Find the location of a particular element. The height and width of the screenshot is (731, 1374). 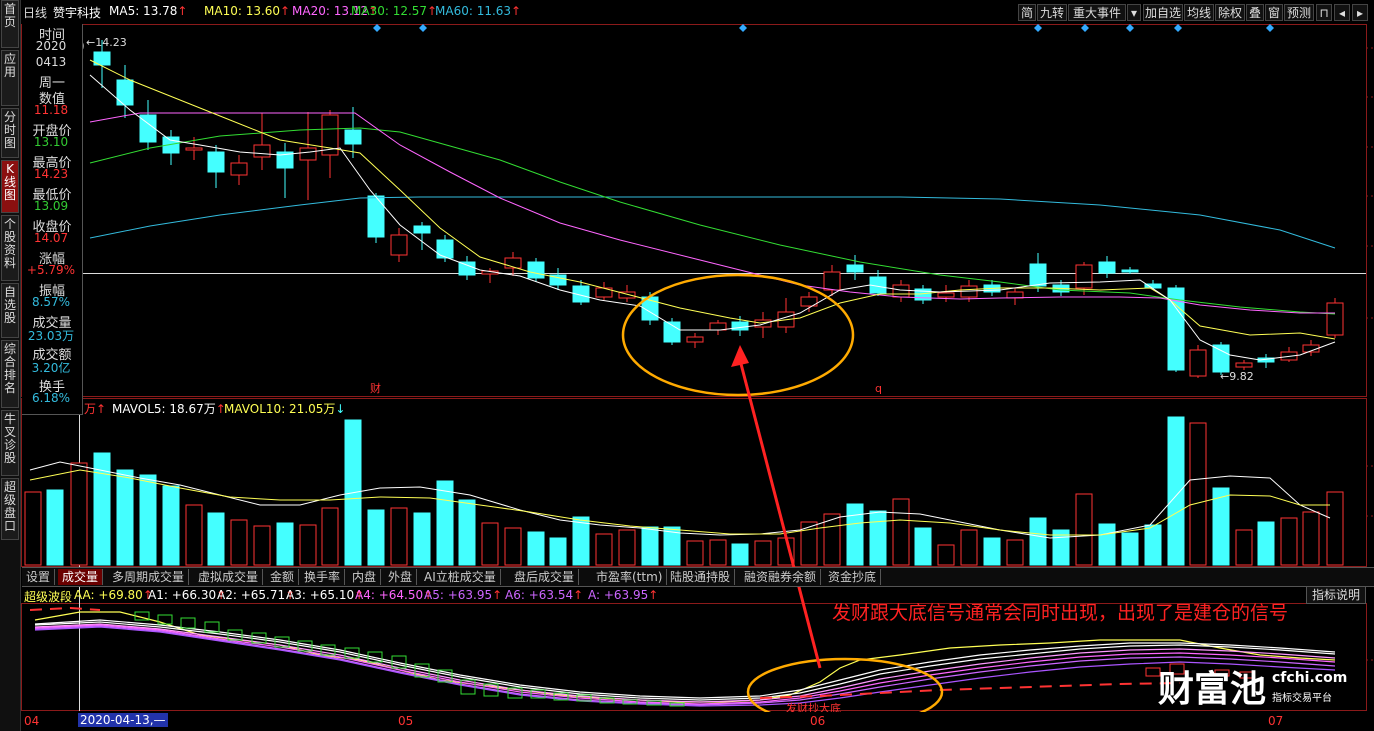

tab-13: 资金抄底 is located at coordinates (853, 577).